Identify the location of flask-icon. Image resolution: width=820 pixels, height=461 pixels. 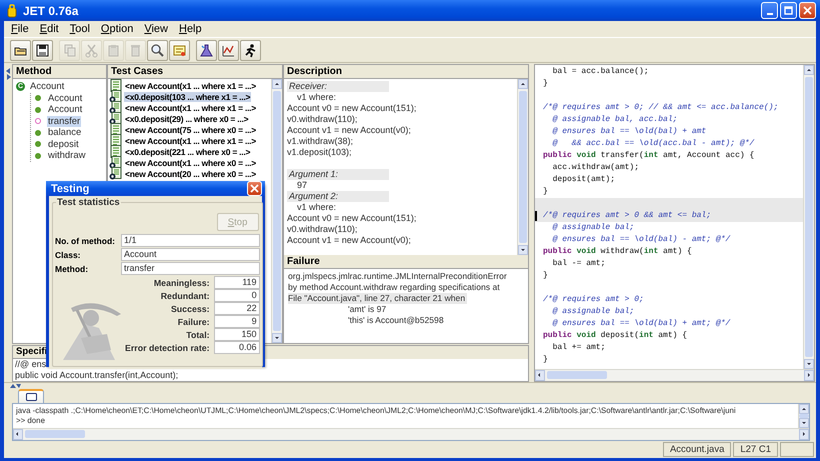
(206, 50).